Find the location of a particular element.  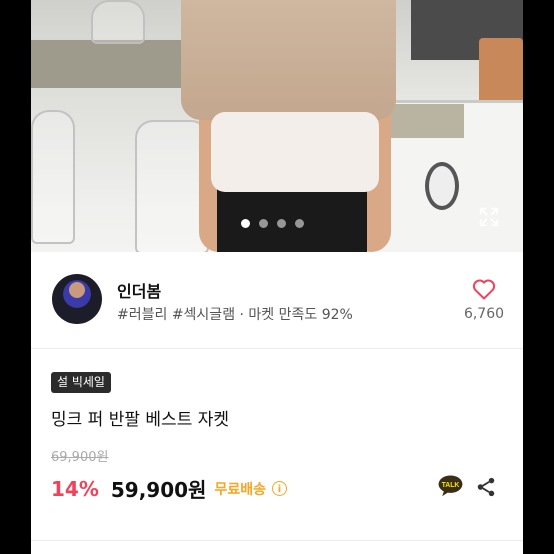

discount-rate: 14% is located at coordinates (75, 488).